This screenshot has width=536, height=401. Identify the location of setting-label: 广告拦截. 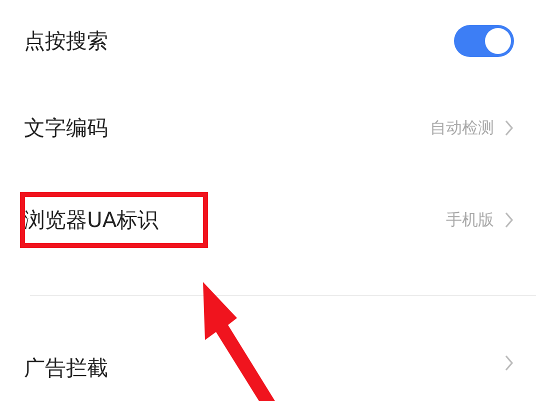
(66, 368).